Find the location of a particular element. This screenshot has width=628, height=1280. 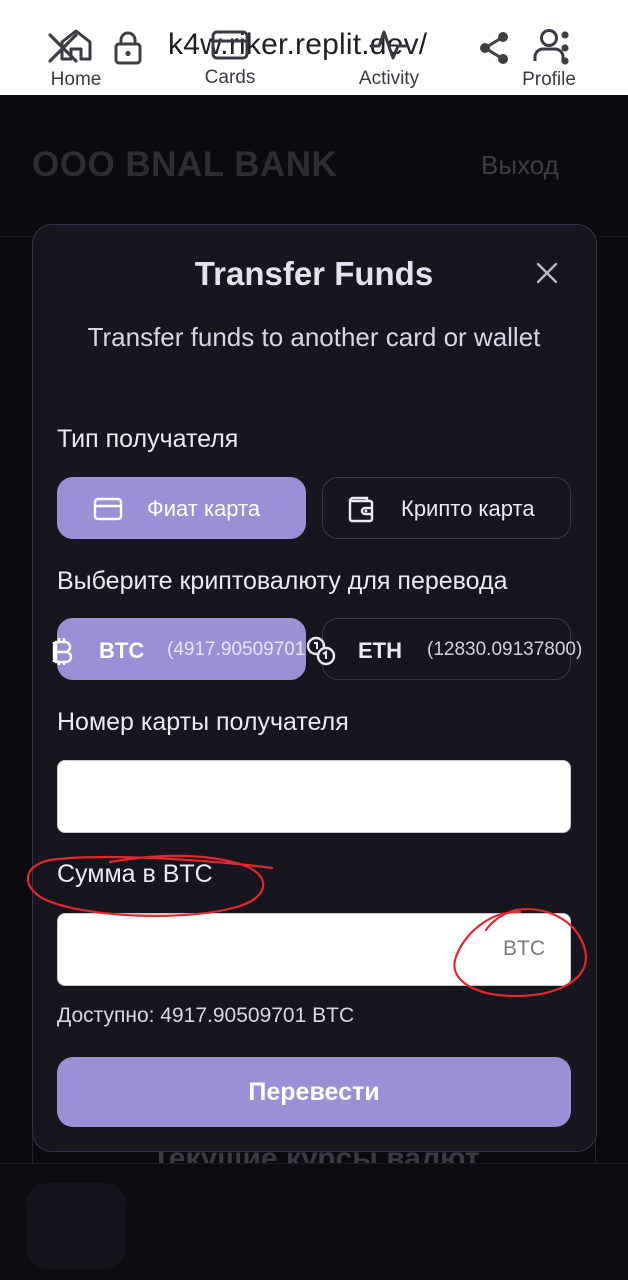

nav-item-profile: Profile is located at coordinates (549, 58).